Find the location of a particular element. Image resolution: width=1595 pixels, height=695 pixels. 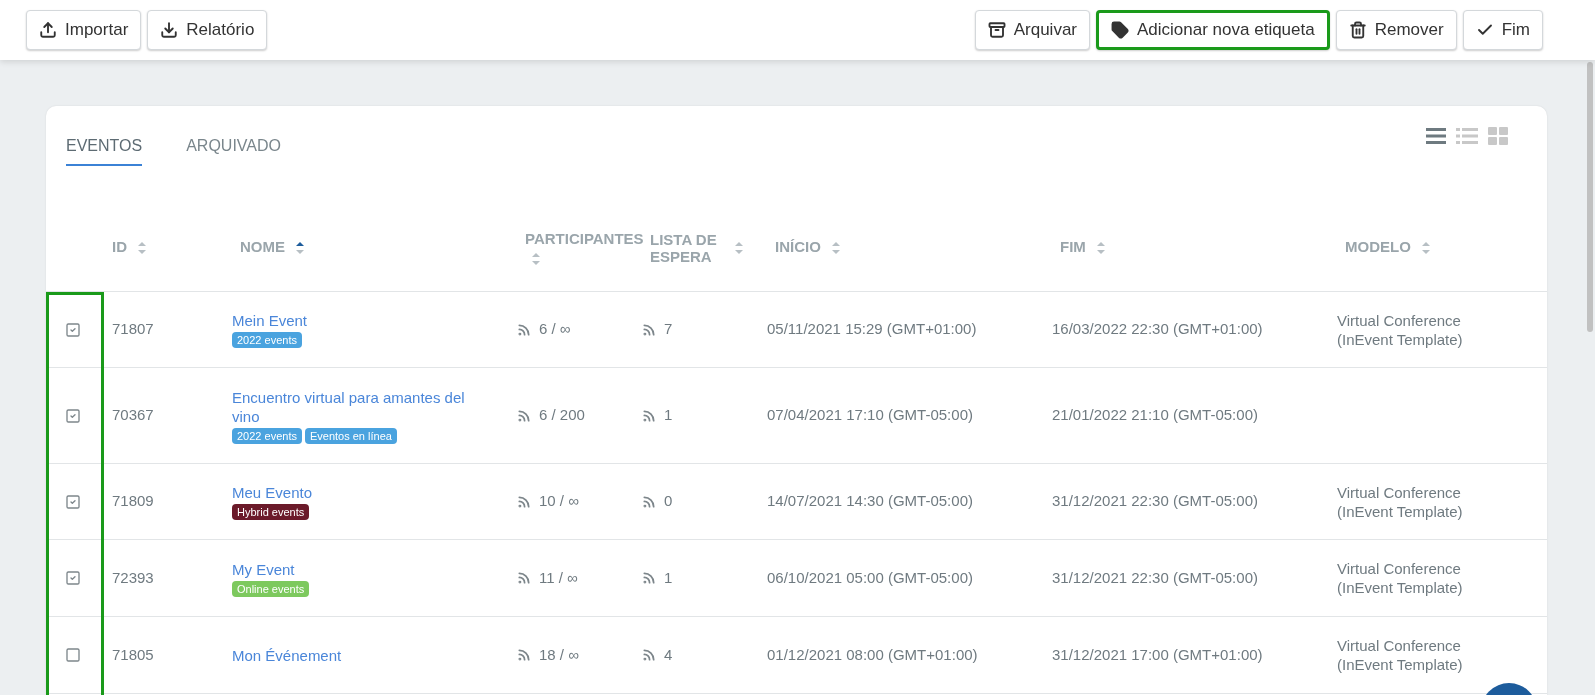

toolbar-button: Arquivar is located at coordinates (1032, 30).